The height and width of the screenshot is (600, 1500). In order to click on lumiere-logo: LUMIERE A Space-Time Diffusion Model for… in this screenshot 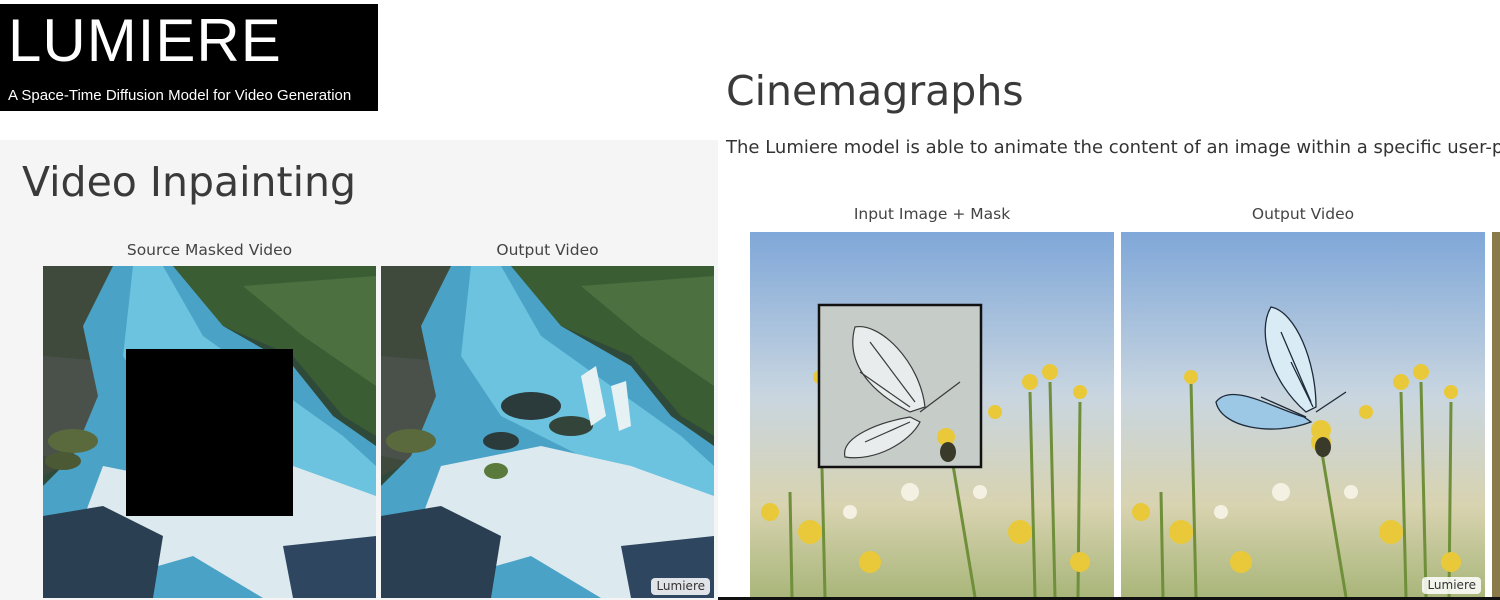, I will do `click(189, 57)`.